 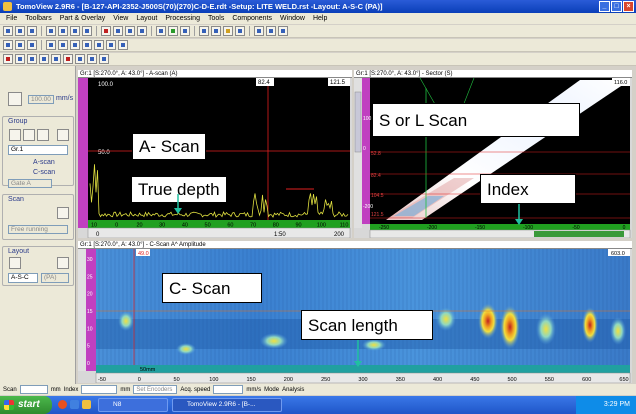 I want to click on merge-button, so click(x=92, y=59).